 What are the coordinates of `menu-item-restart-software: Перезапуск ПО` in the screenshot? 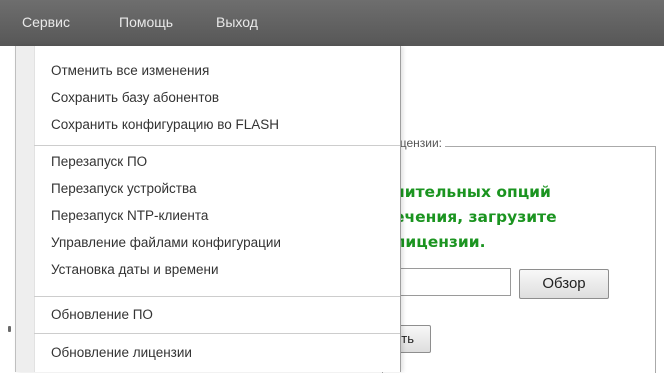 It's located at (99, 161).